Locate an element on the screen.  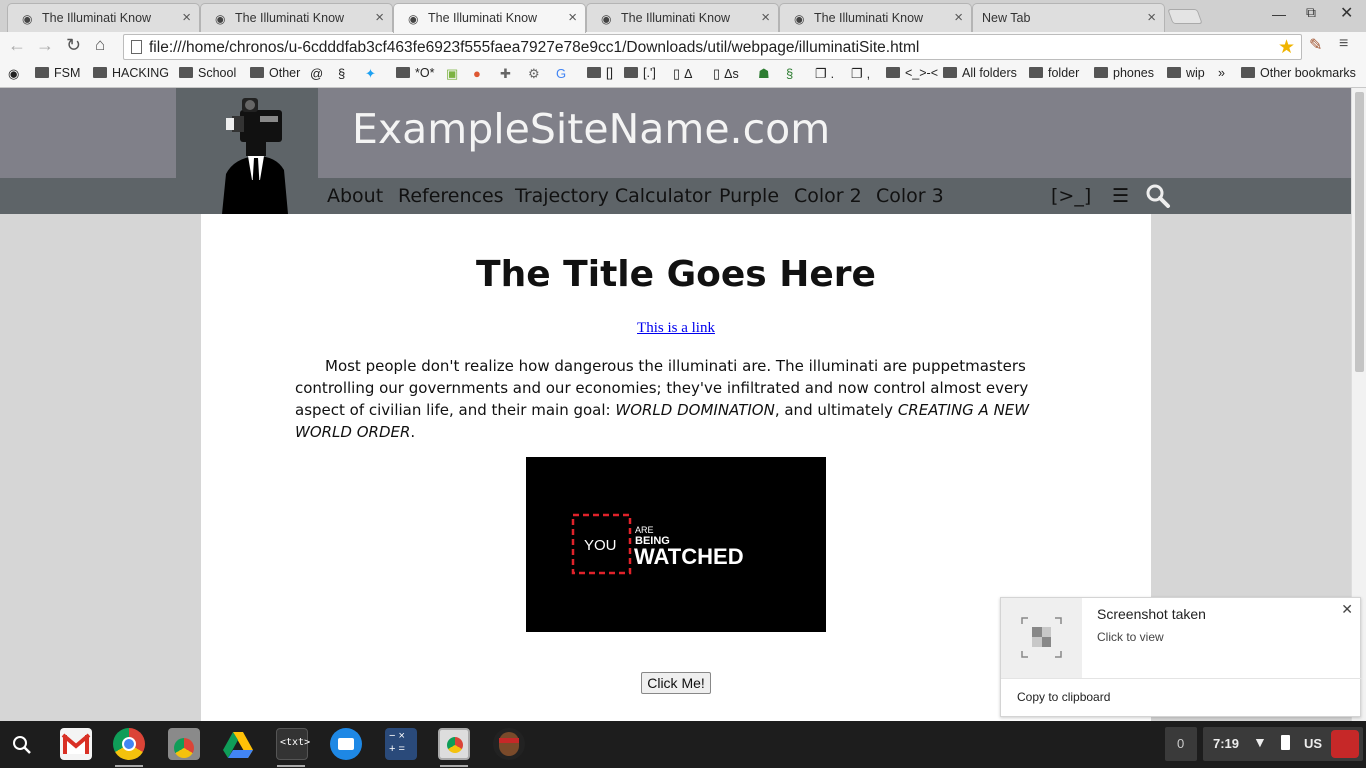
content-link: This is a link is located at coordinates (676, 328).